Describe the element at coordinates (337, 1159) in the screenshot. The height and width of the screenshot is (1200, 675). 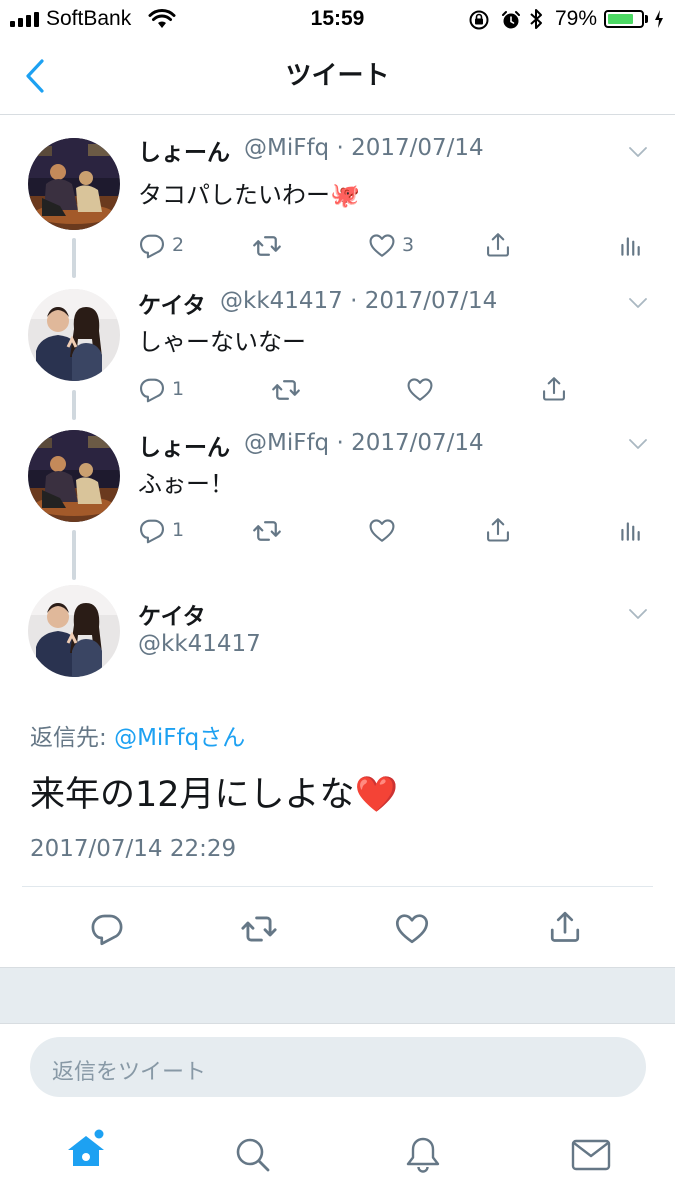
I see `tab-bar` at that location.